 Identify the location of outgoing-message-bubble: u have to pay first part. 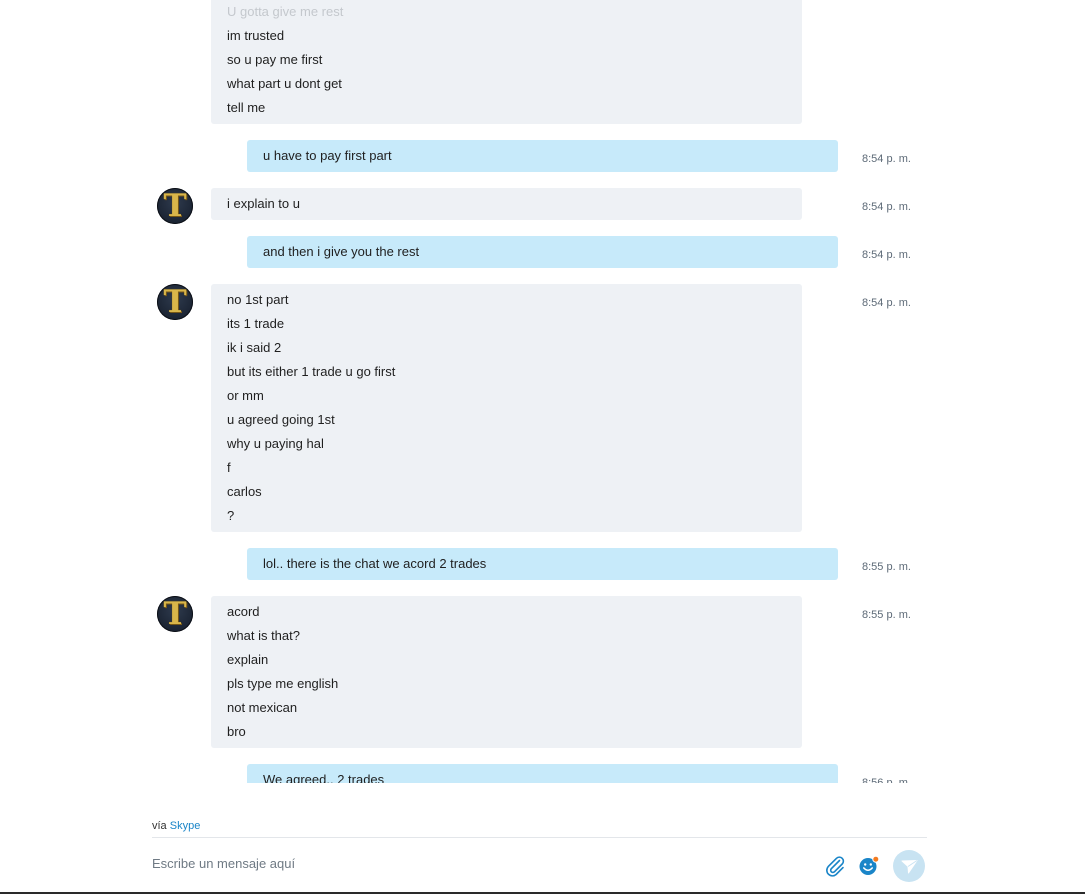
(542, 156).